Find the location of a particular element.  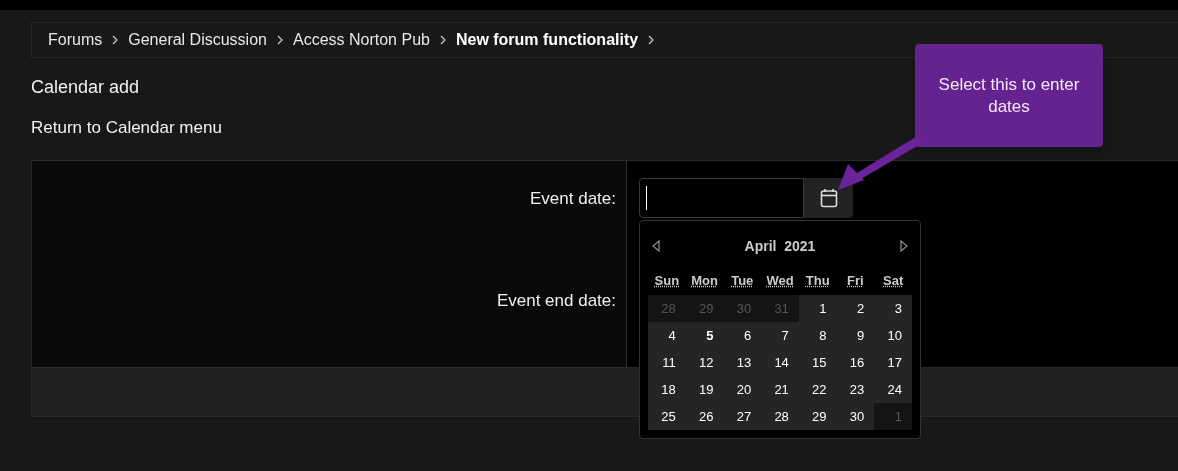

weekday-header: Wed is located at coordinates (780, 281).